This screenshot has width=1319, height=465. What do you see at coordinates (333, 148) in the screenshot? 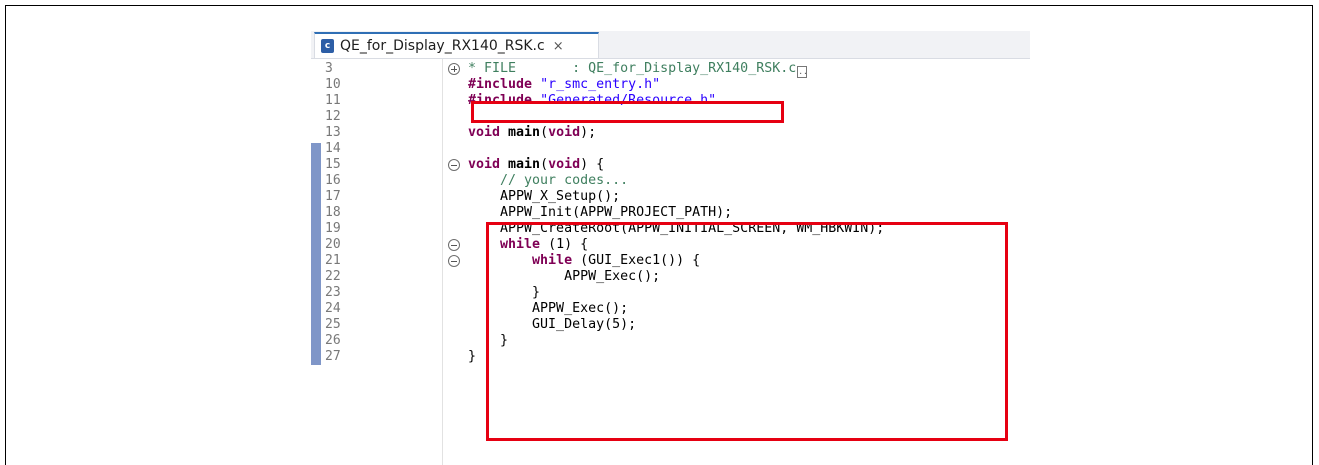
I see `line-number: 14` at bounding box center [333, 148].